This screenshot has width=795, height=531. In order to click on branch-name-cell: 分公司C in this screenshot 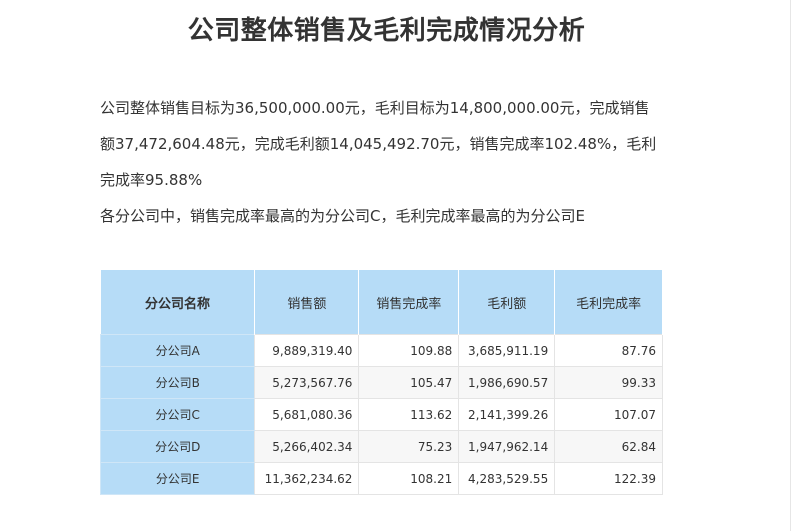, I will do `click(177, 414)`.